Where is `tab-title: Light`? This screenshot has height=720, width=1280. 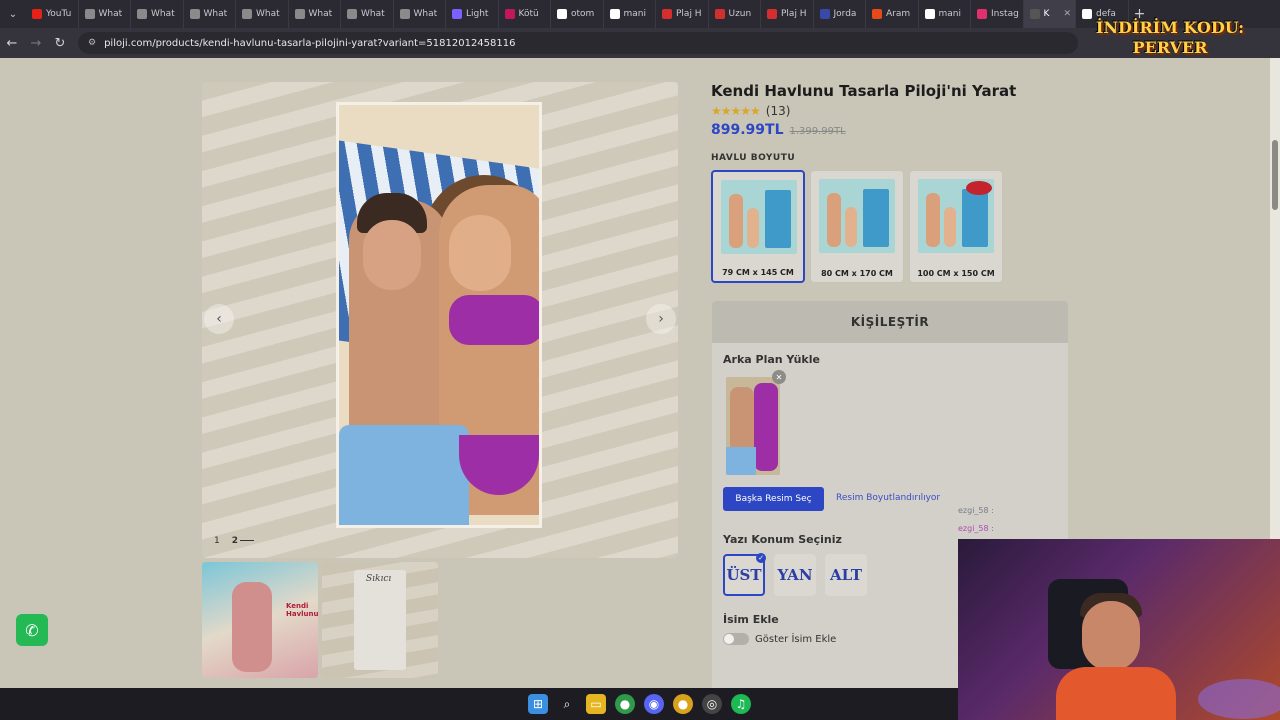 tab-title: Light is located at coordinates (477, 14).